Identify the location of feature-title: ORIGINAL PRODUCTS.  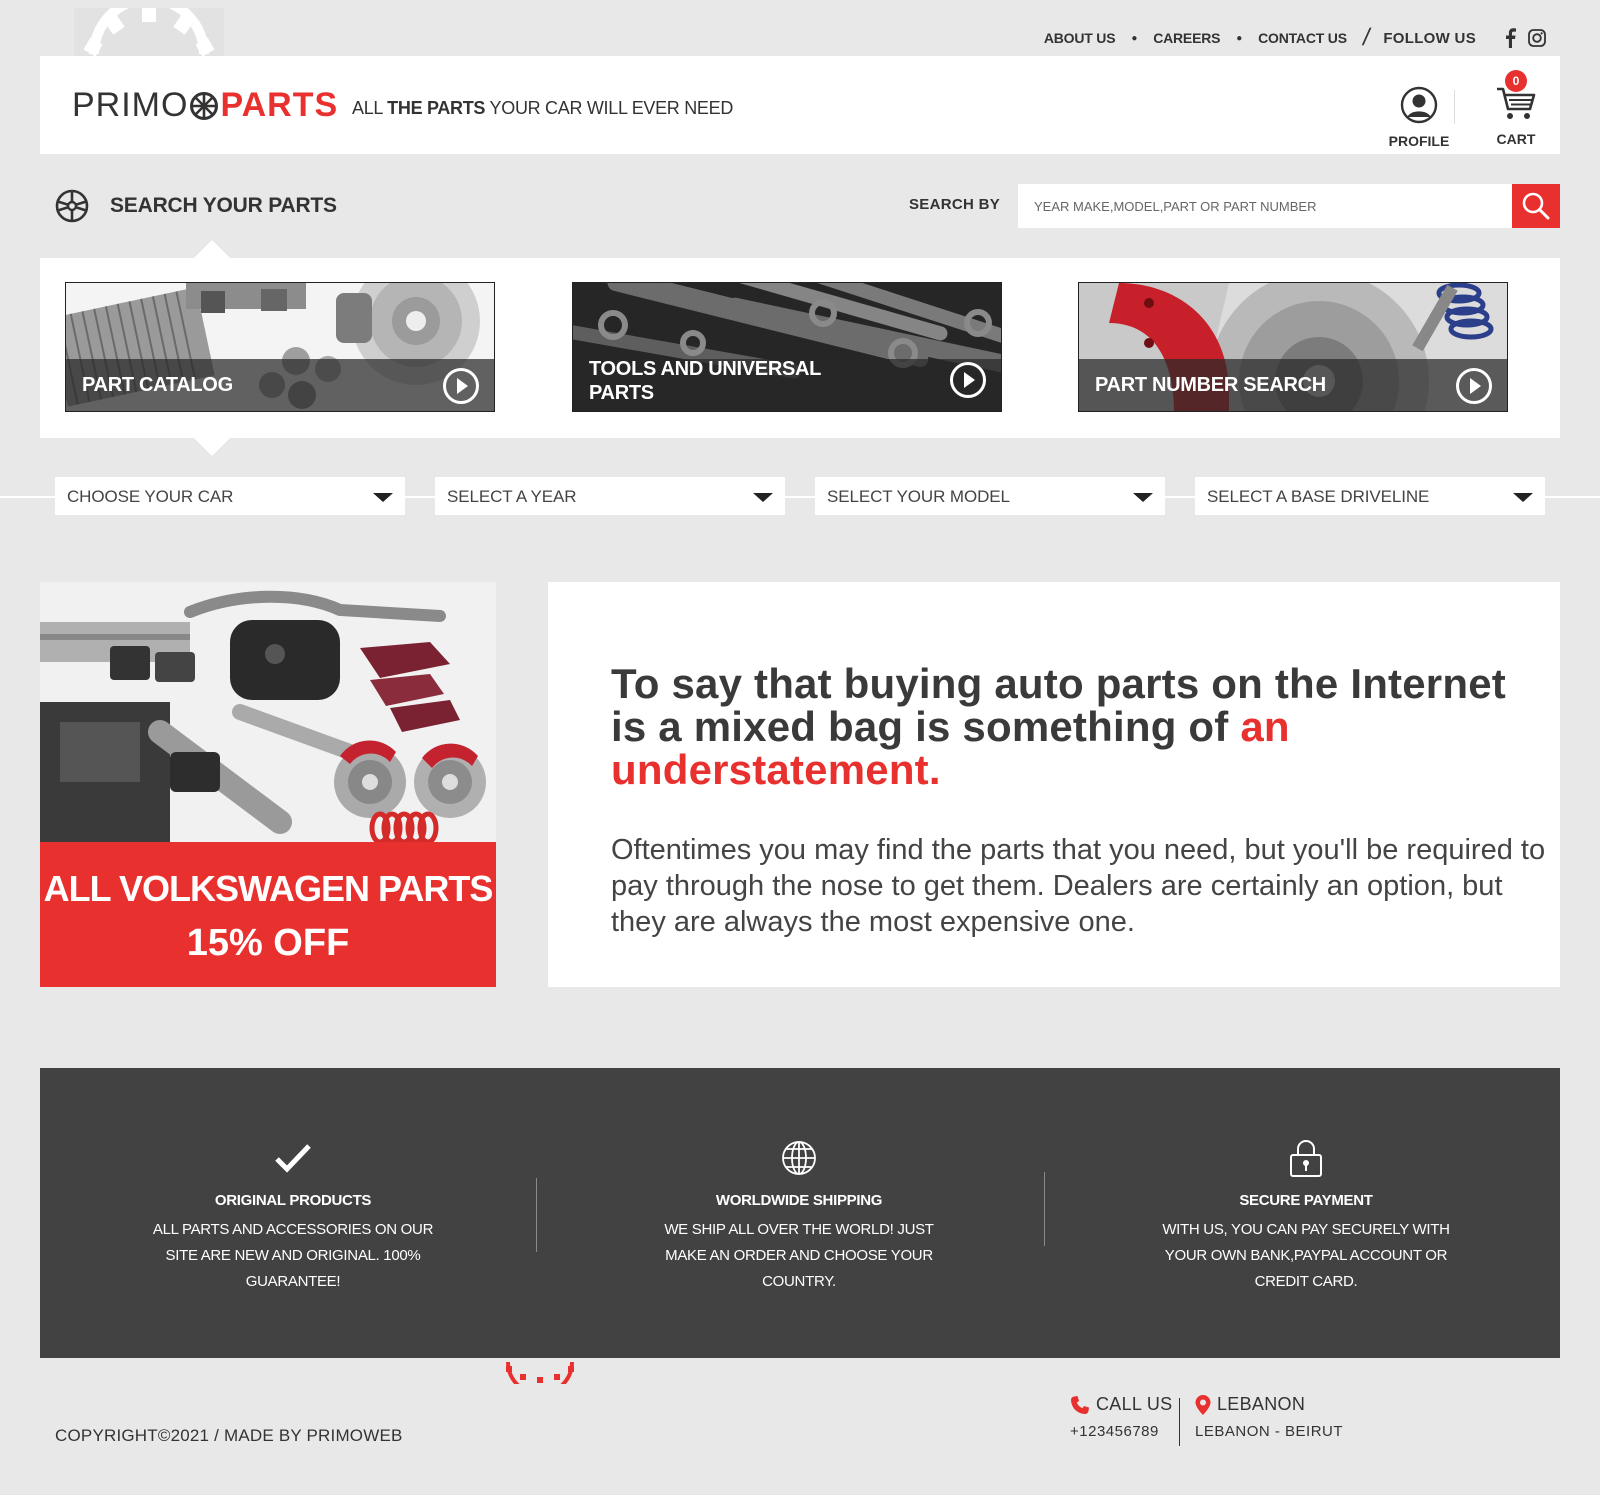
(293, 1200).